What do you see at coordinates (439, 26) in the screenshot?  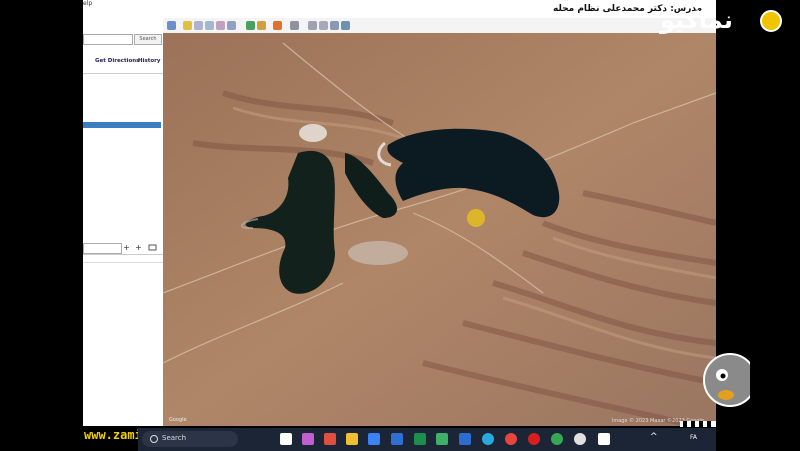 I see `map-toolbar` at bounding box center [439, 26].